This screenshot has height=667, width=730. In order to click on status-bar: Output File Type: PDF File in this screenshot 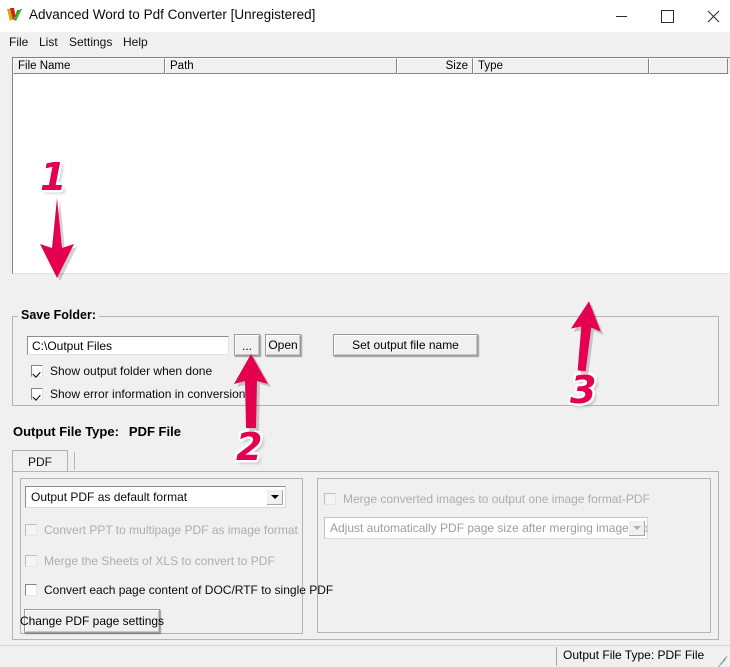, I will do `click(365, 656)`.